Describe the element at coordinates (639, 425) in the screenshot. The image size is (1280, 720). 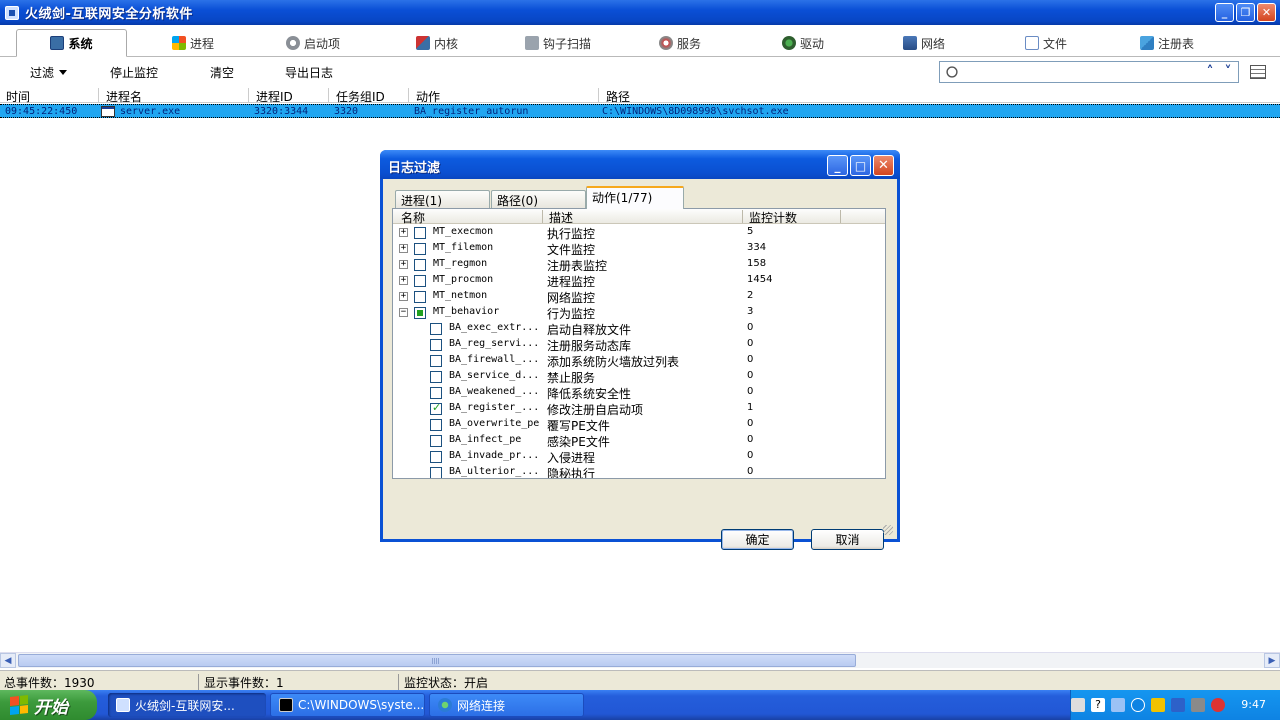
I see `tree-row: BA_overwrite_pe 覆写PE文件 0` at that location.